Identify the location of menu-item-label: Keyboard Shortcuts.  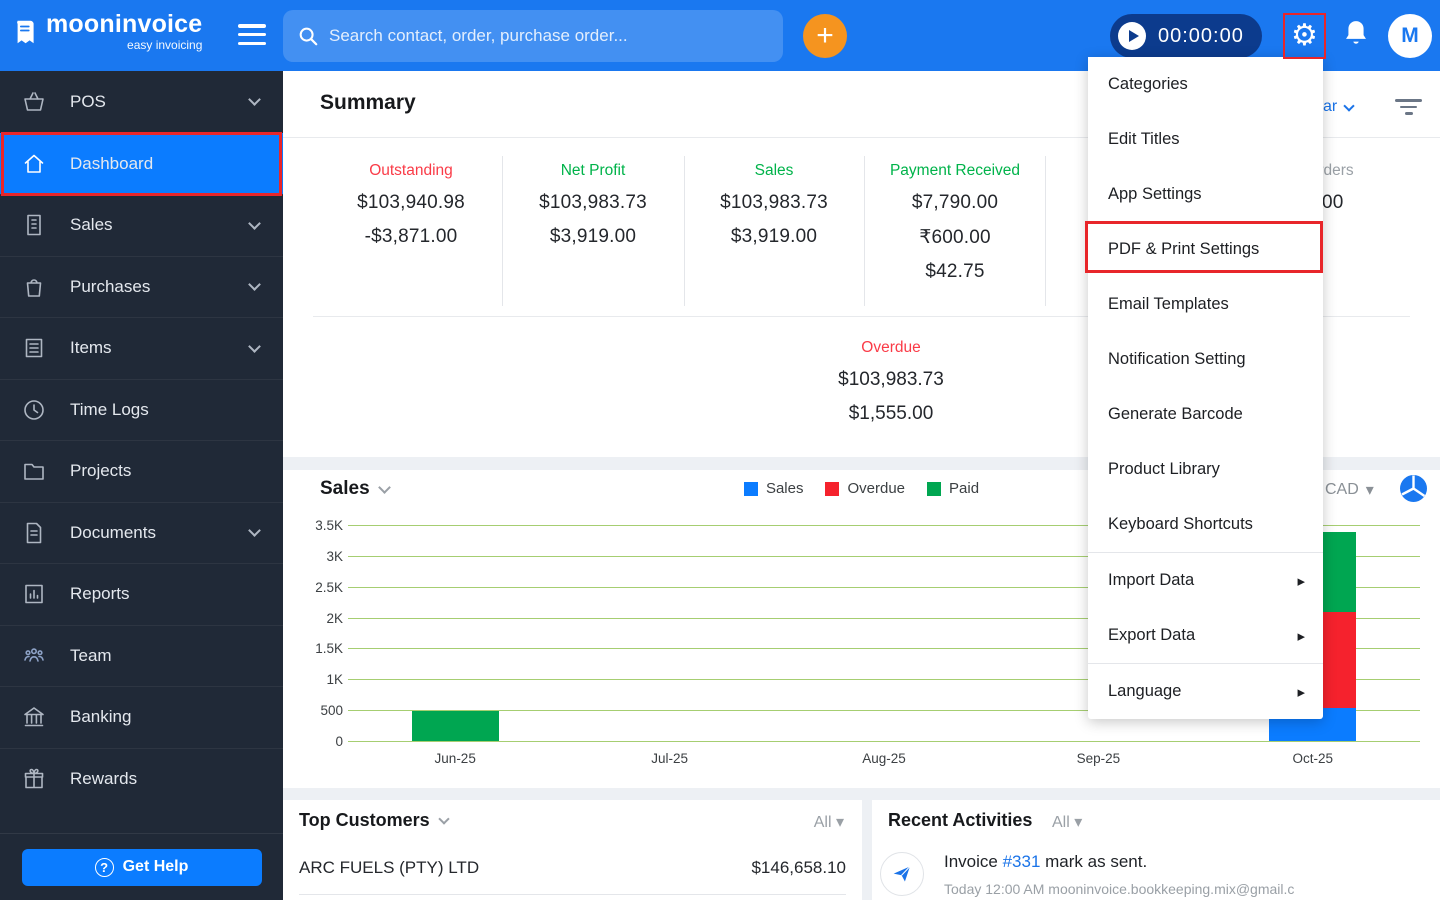
(1180, 524).